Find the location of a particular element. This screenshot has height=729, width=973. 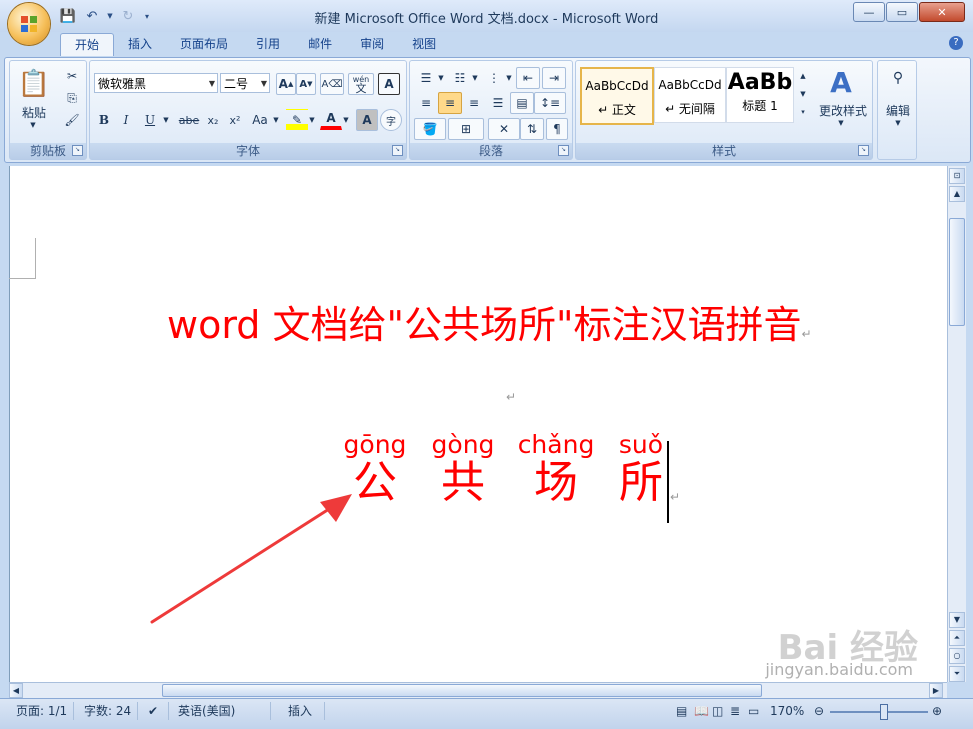

status-language: 英语(美国) is located at coordinates (221, 711).